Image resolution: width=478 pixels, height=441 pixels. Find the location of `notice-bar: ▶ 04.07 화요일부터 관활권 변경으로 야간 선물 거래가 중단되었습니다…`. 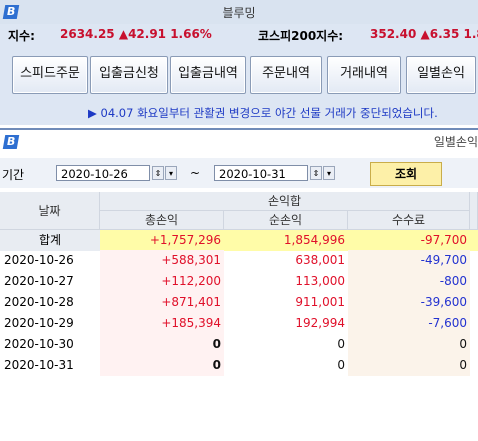

notice-bar: ▶ 04.07 화요일부터 관활권 변경으로 야간 선물 거래가 중단되었습니다… is located at coordinates (239, 111).